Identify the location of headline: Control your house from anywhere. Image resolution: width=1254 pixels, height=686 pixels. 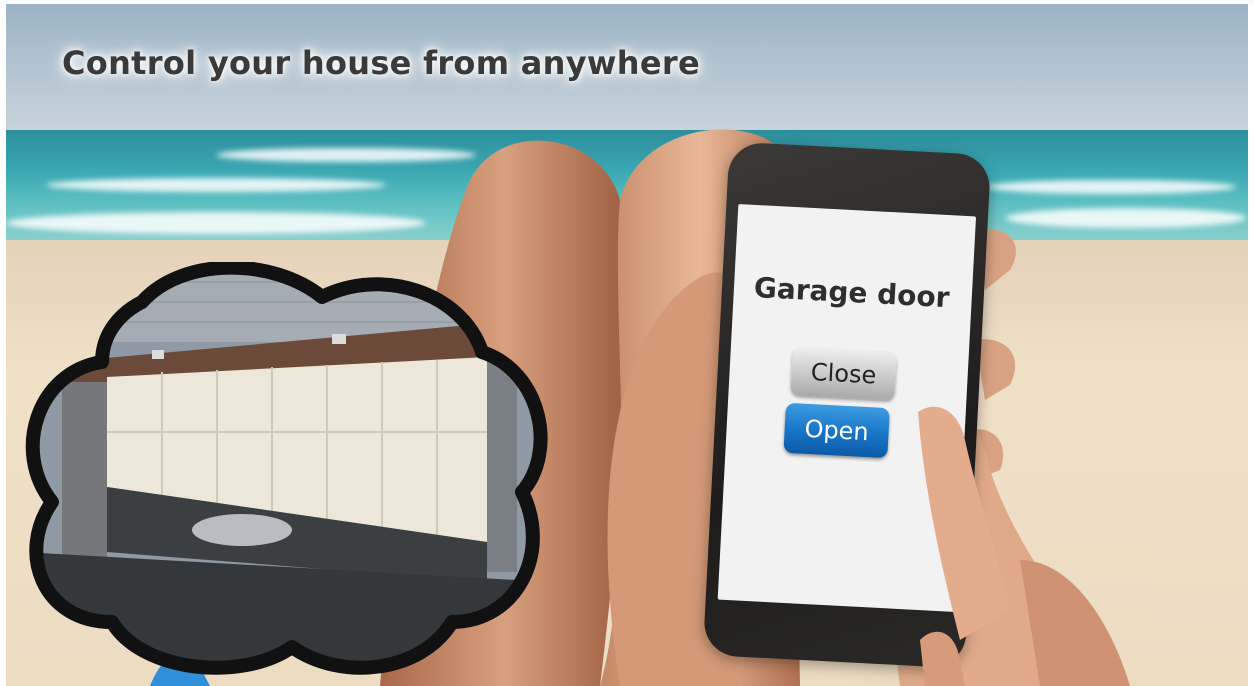
(381, 63).